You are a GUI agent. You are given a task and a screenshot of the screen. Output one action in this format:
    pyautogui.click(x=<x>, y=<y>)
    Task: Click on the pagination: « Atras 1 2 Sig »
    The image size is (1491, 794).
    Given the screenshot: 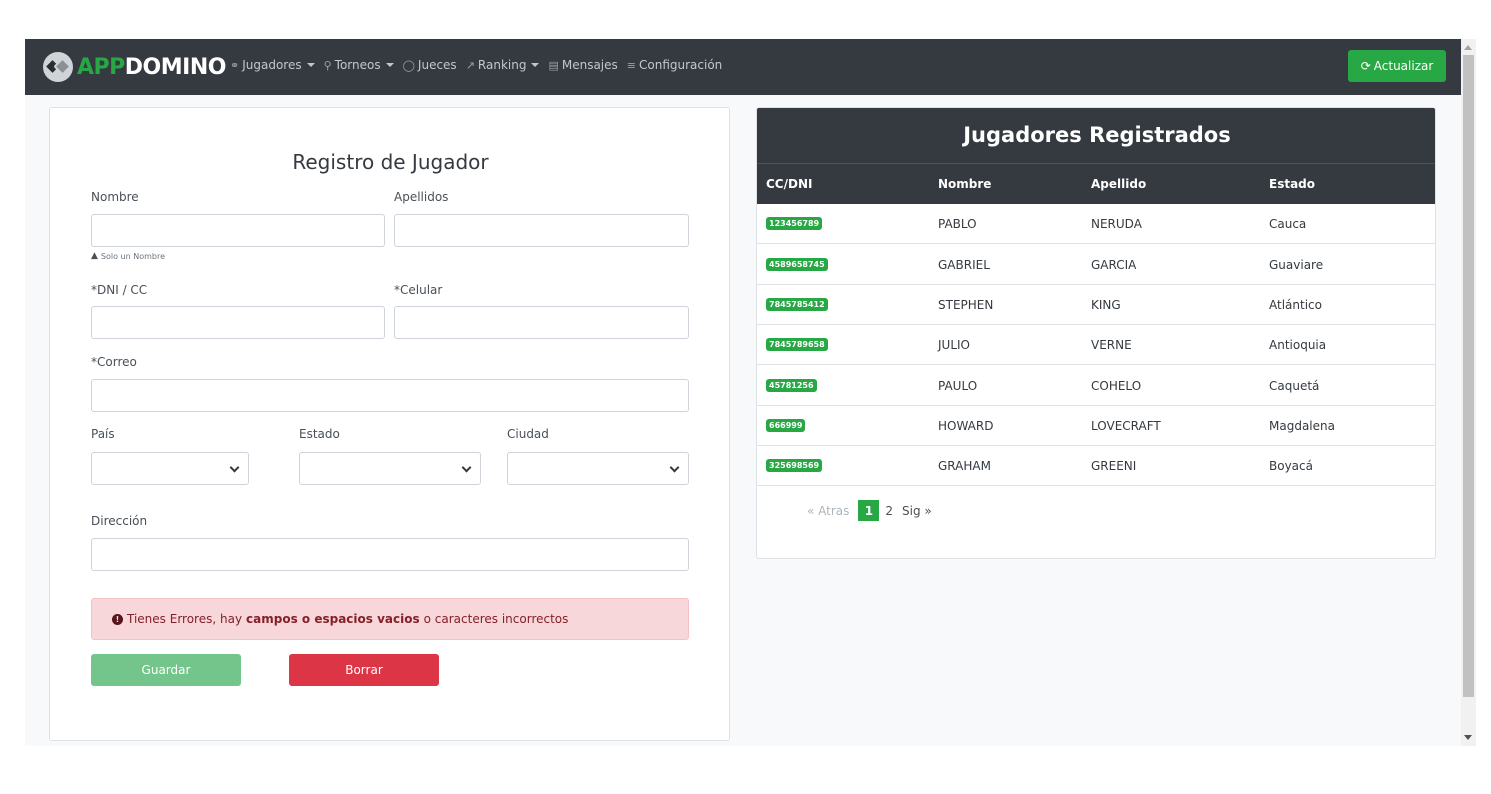 What is the action you would take?
    pyautogui.click(x=874, y=510)
    